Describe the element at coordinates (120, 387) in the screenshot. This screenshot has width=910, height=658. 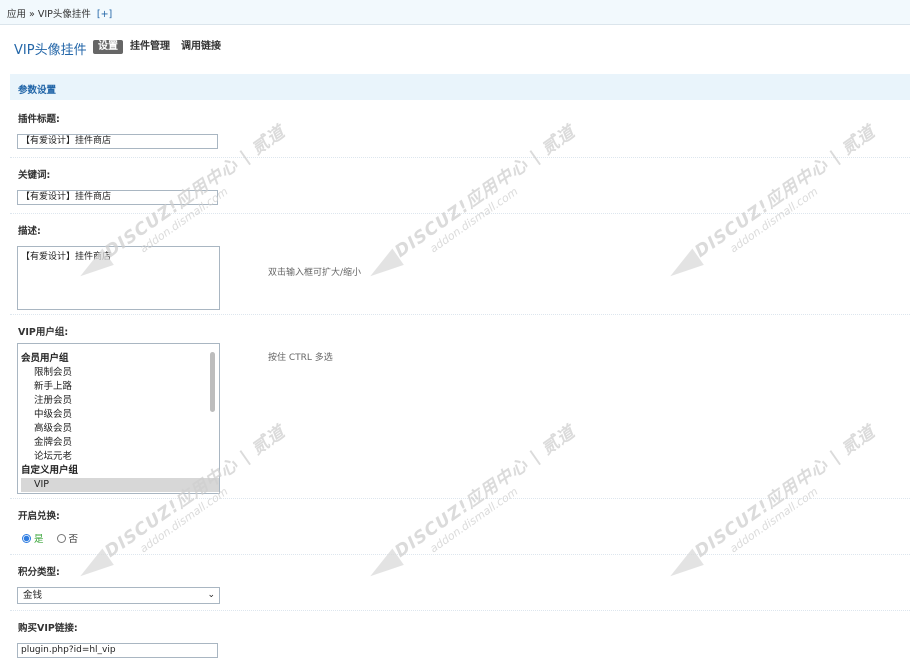
I see `listbox-option: 新手上路` at that location.